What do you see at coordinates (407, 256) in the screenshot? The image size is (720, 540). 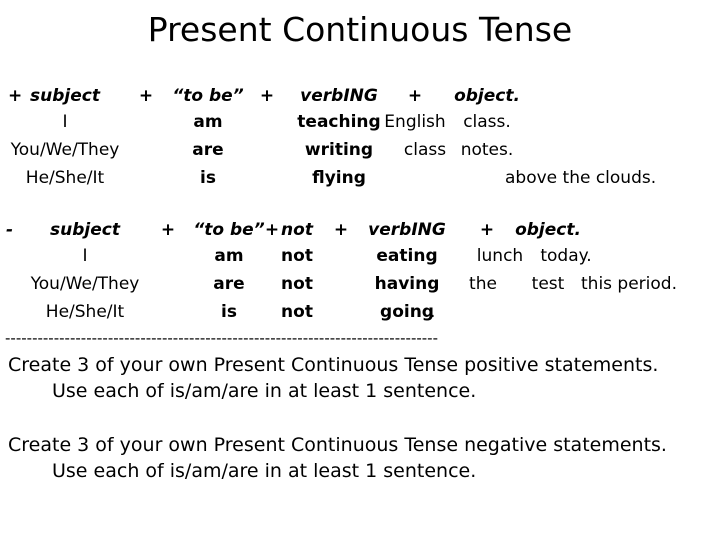 I see `table-row-verbing: eating` at bounding box center [407, 256].